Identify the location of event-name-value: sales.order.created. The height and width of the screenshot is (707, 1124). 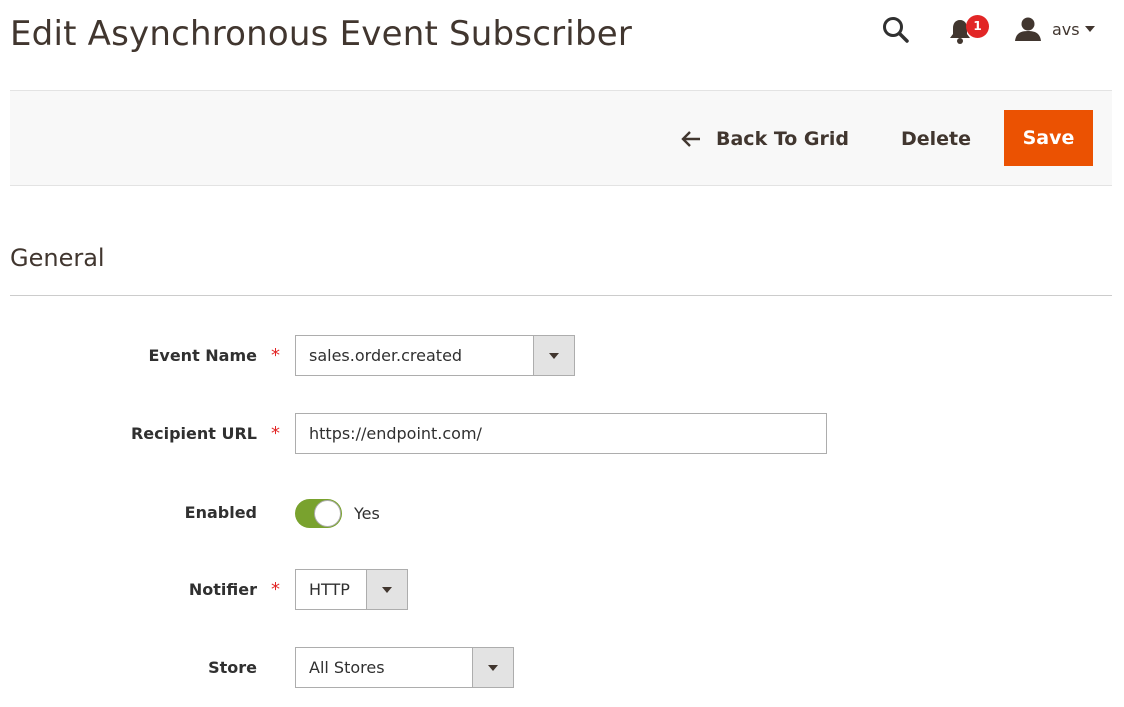
(386, 355).